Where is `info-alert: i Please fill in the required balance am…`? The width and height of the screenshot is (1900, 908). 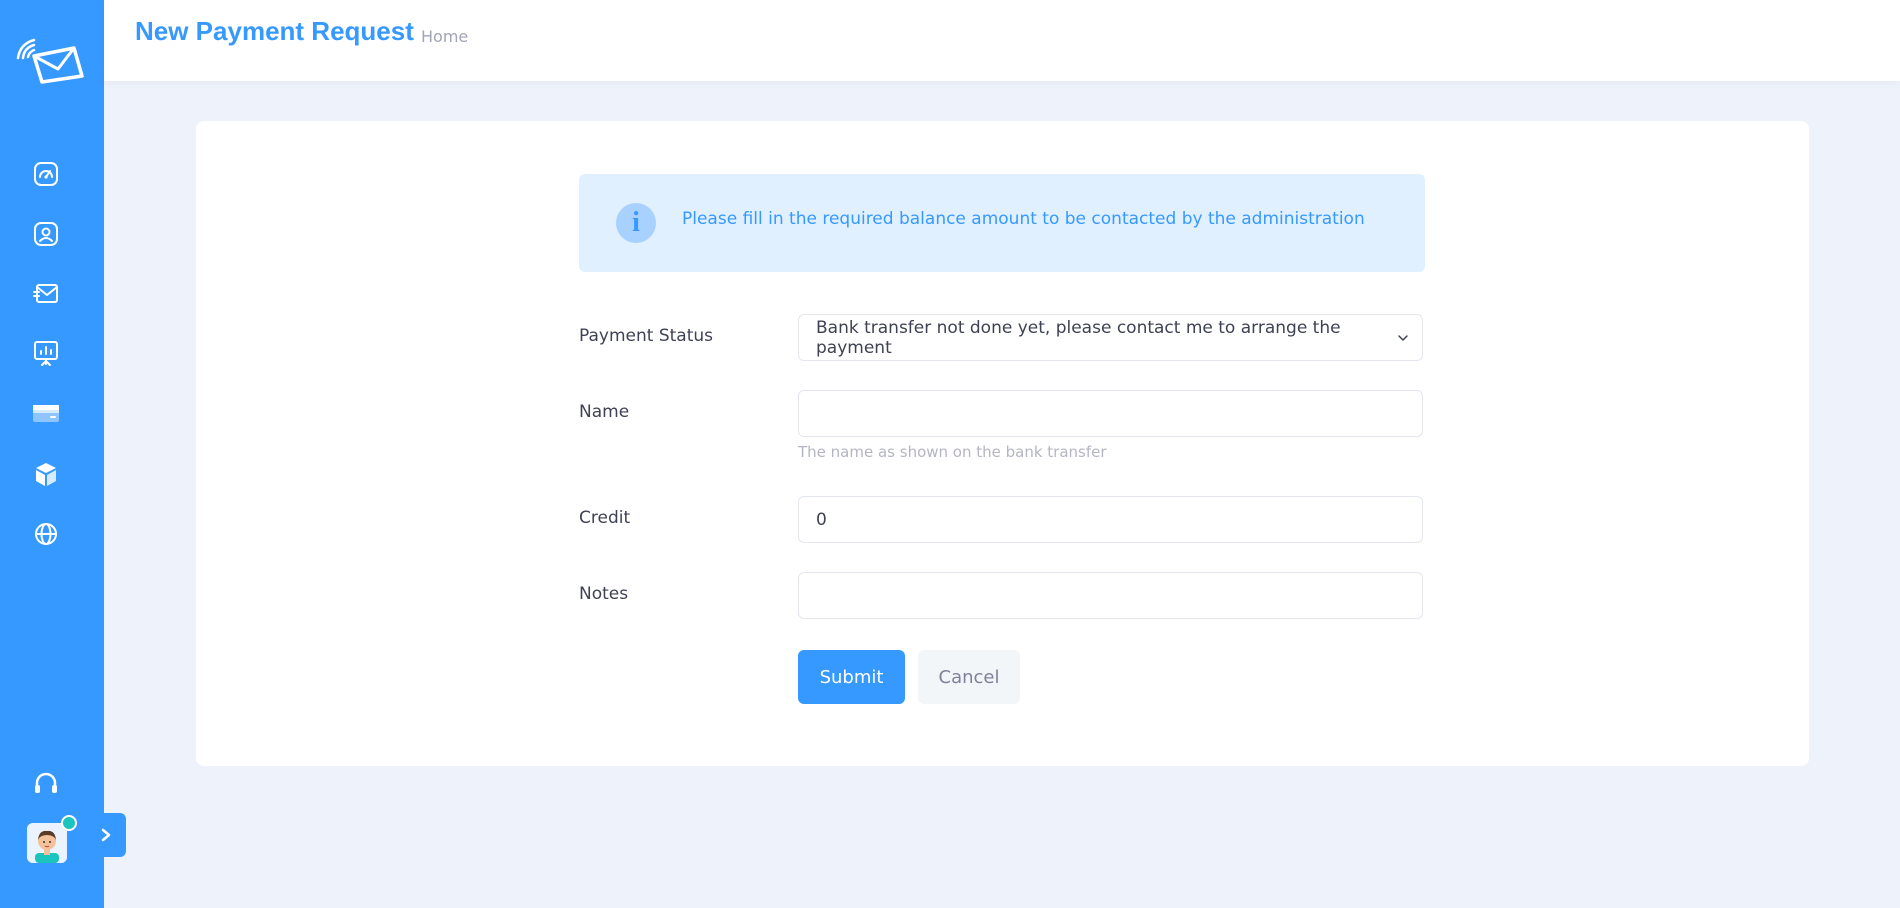
info-alert: i Please fill in the required balance am… is located at coordinates (1002, 223).